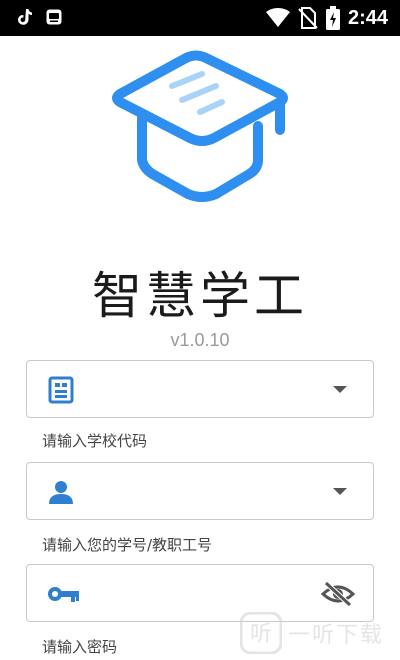  I want to click on status-time: 2:44, so click(367, 17).